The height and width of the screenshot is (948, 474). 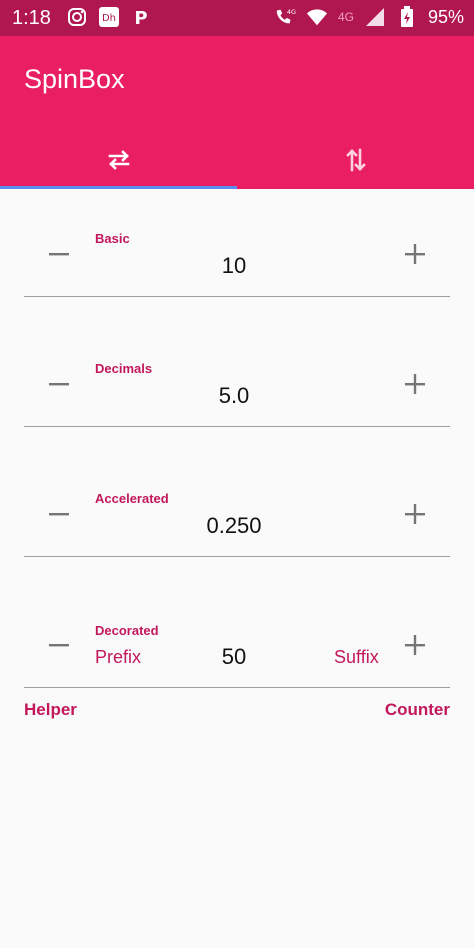 What do you see at coordinates (345, 17) in the screenshot?
I see `signal-label: 4G` at bounding box center [345, 17].